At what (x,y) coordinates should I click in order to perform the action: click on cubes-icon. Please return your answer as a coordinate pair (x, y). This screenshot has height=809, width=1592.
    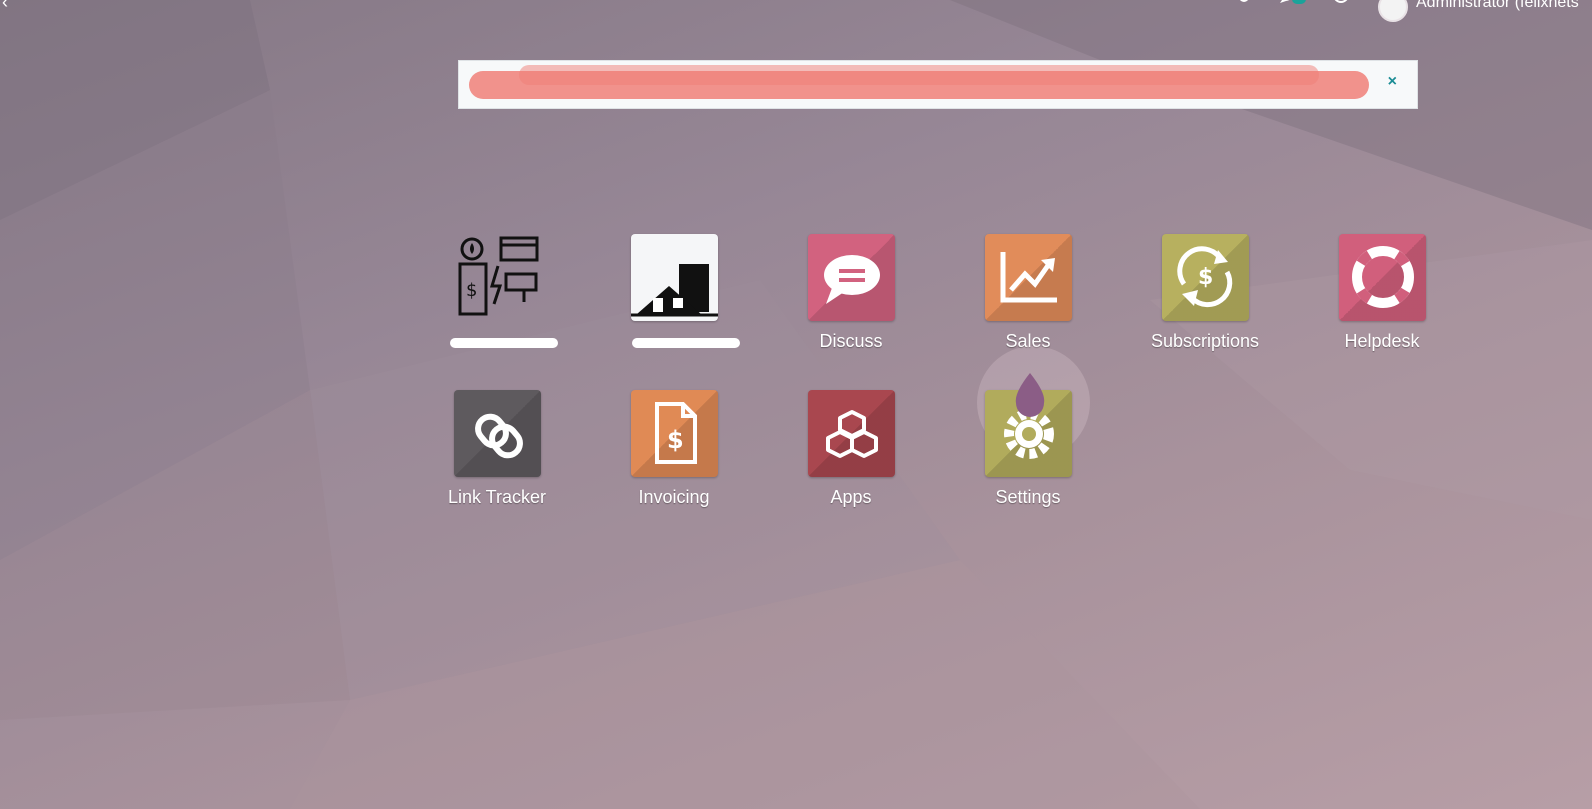
    Looking at the image, I should click on (851, 433).